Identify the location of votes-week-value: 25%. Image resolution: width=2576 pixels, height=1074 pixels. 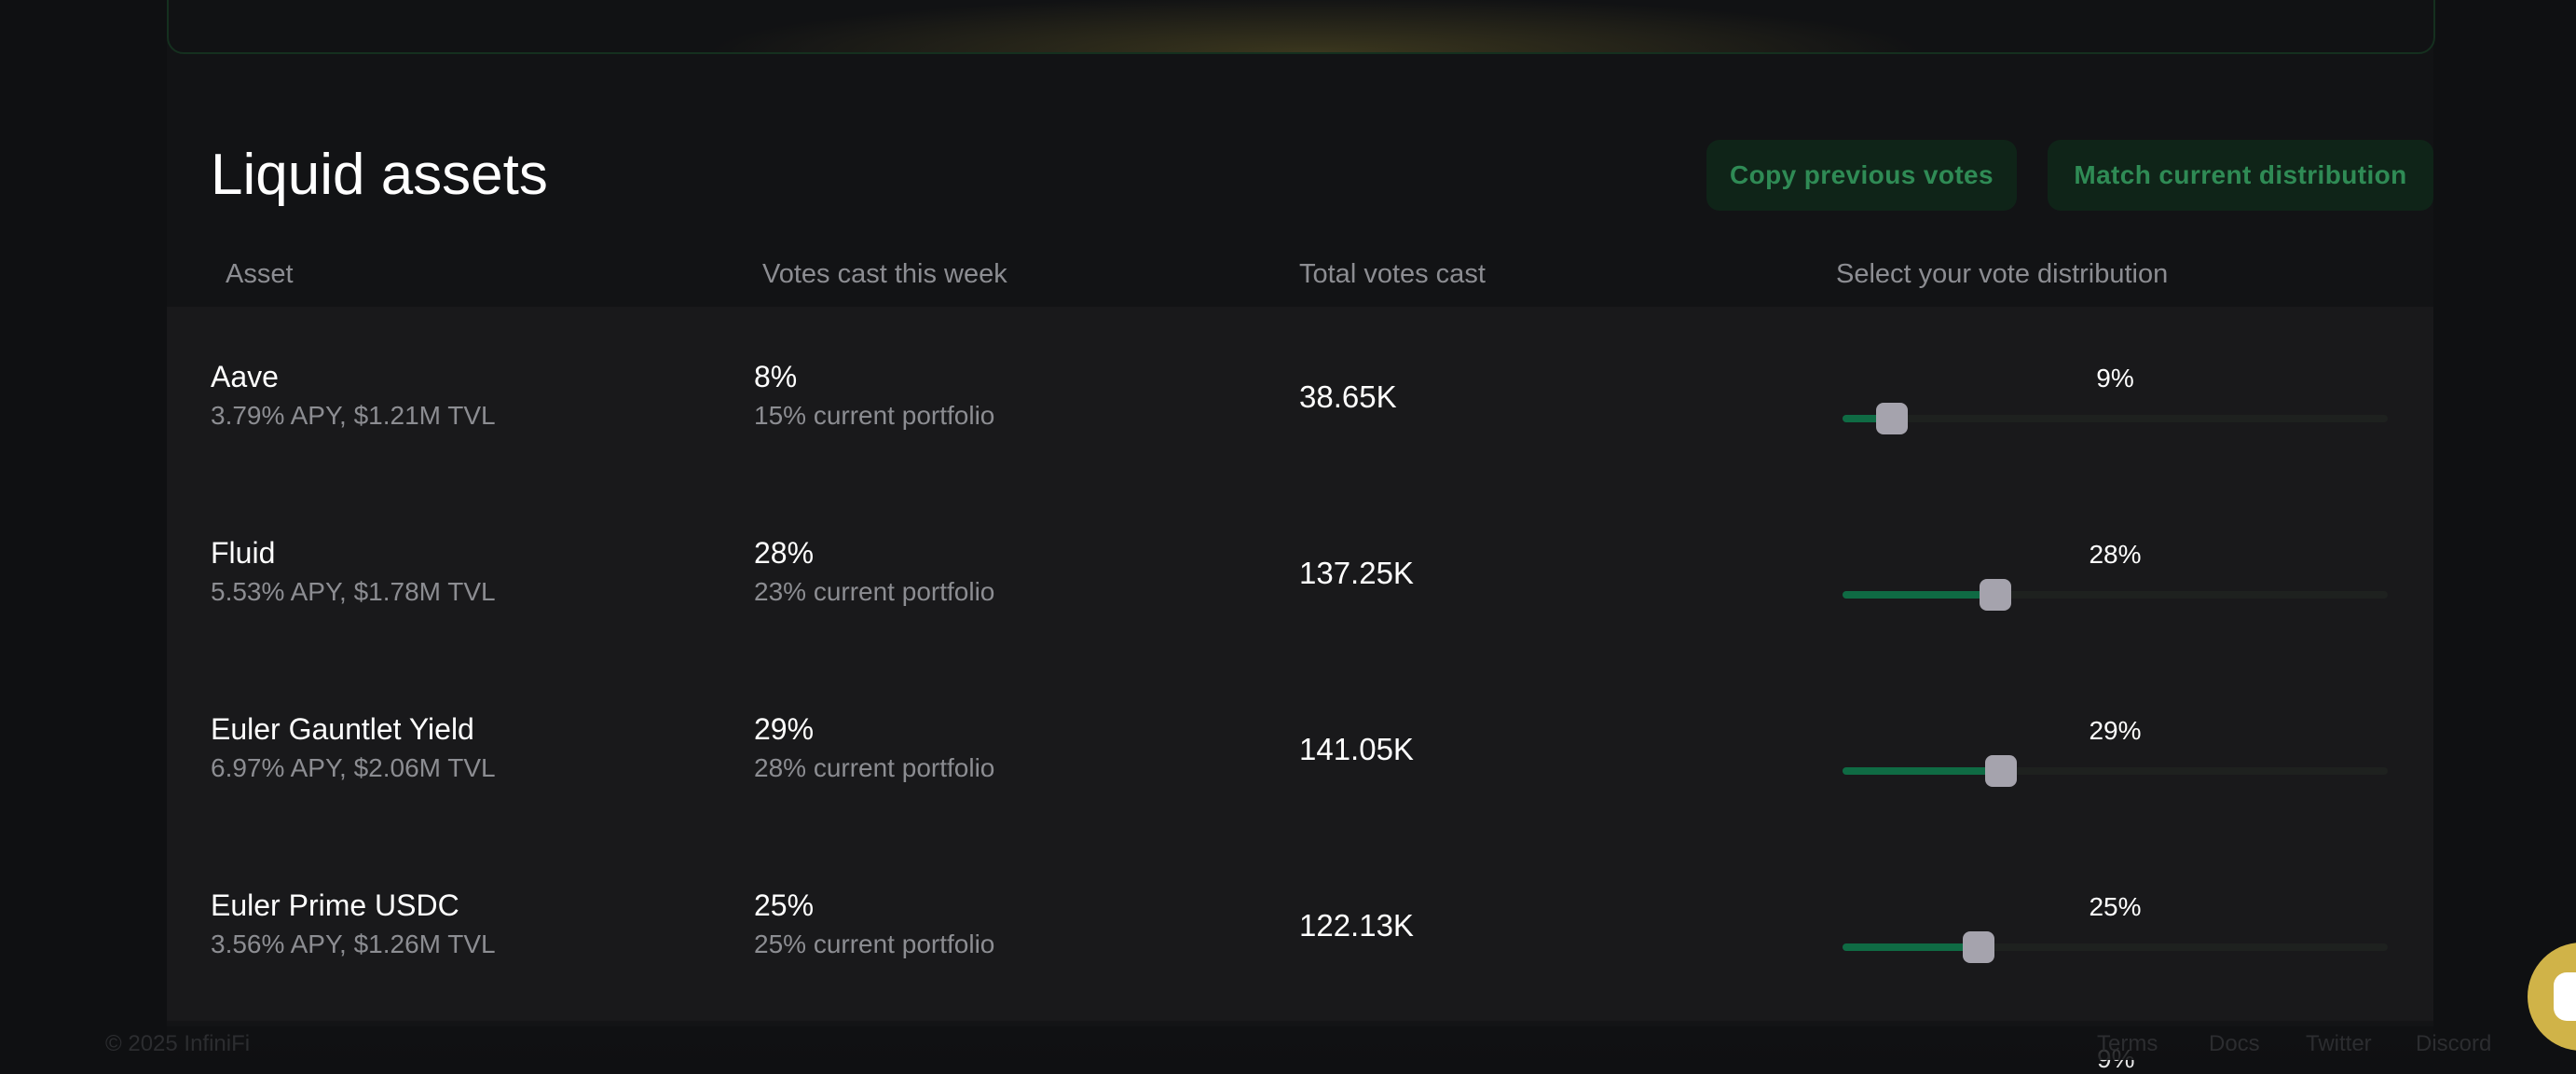
(784, 905).